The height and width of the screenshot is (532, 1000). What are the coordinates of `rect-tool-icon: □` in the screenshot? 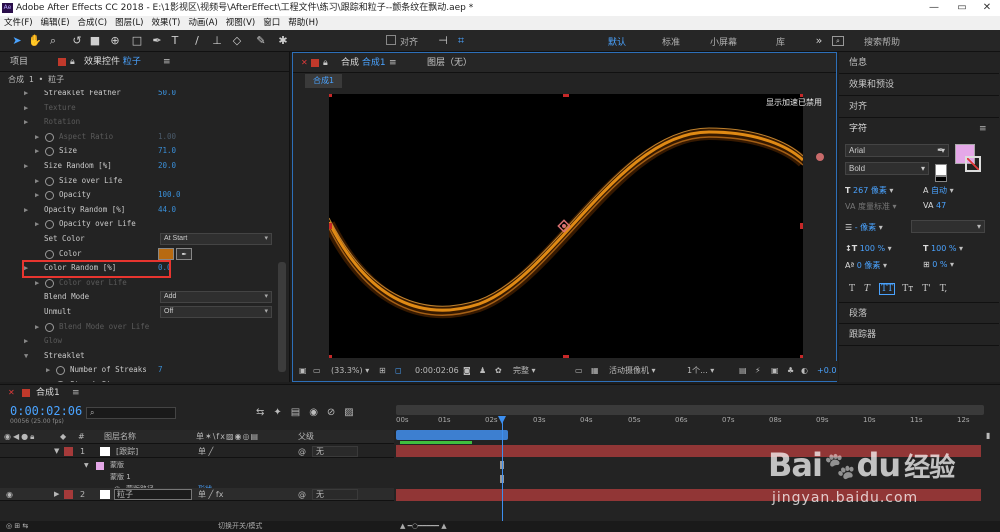 It's located at (137, 41).